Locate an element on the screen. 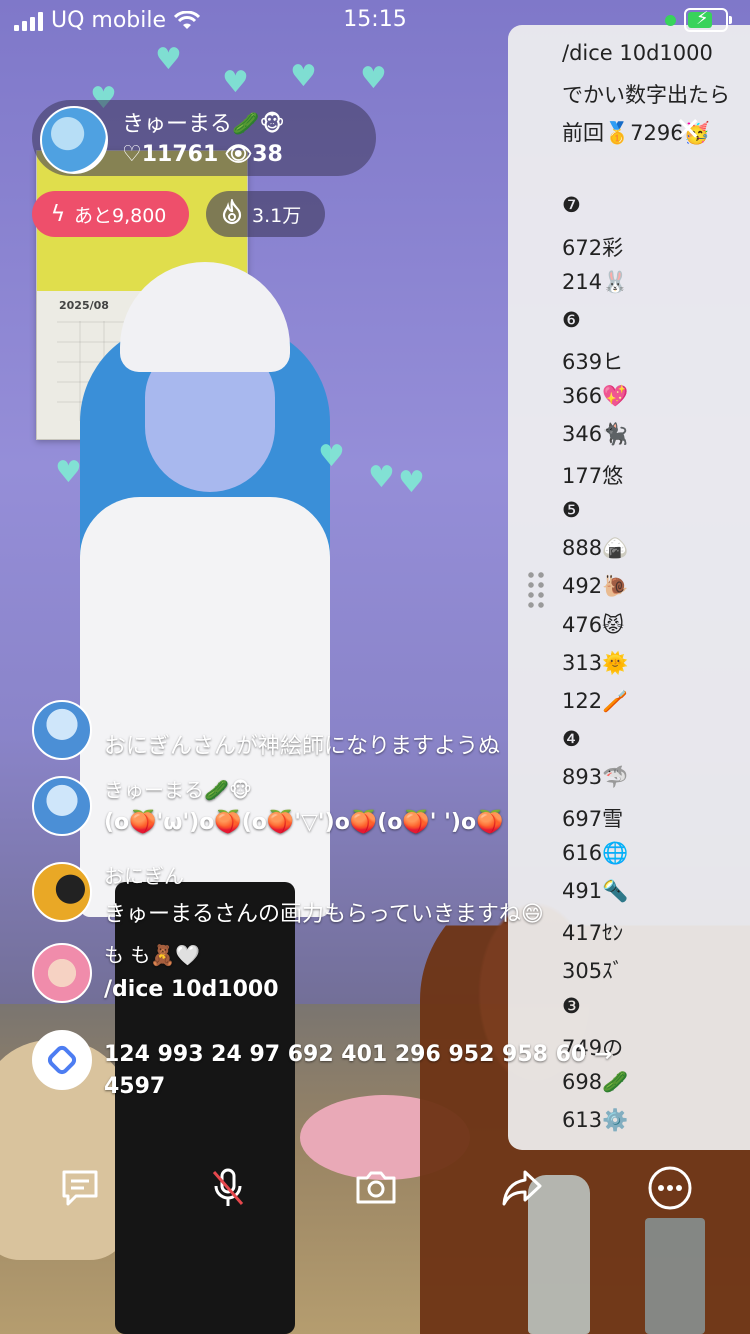  mic-toggle-button is located at coordinates (228, 1188).